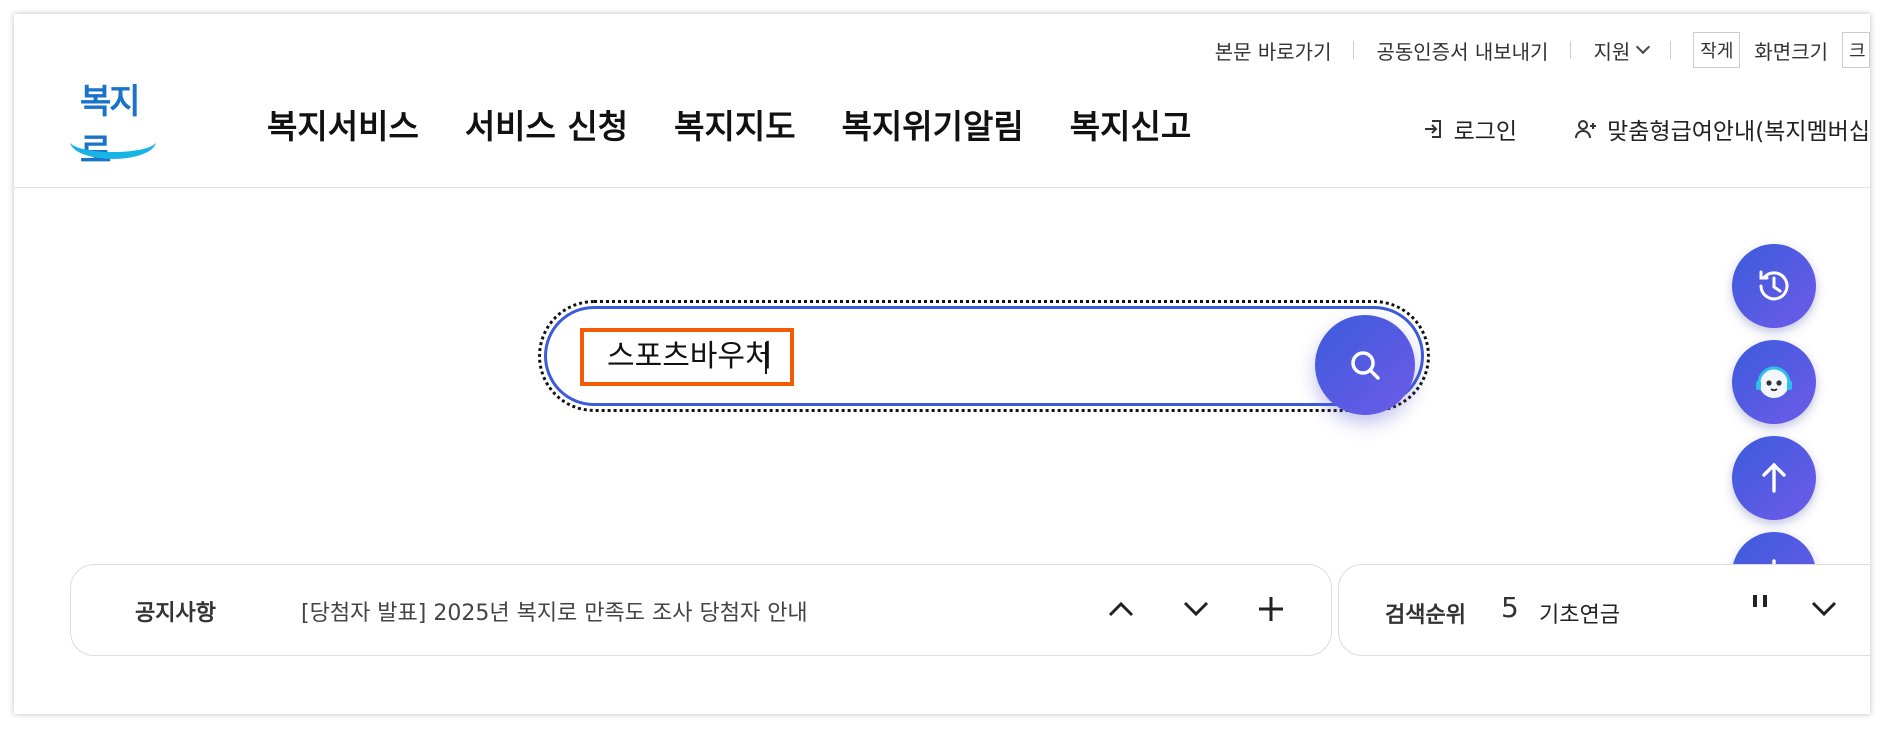 This screenshot has height=729, width=1886. I want to click on notice-more-button, so click(1271, 609).